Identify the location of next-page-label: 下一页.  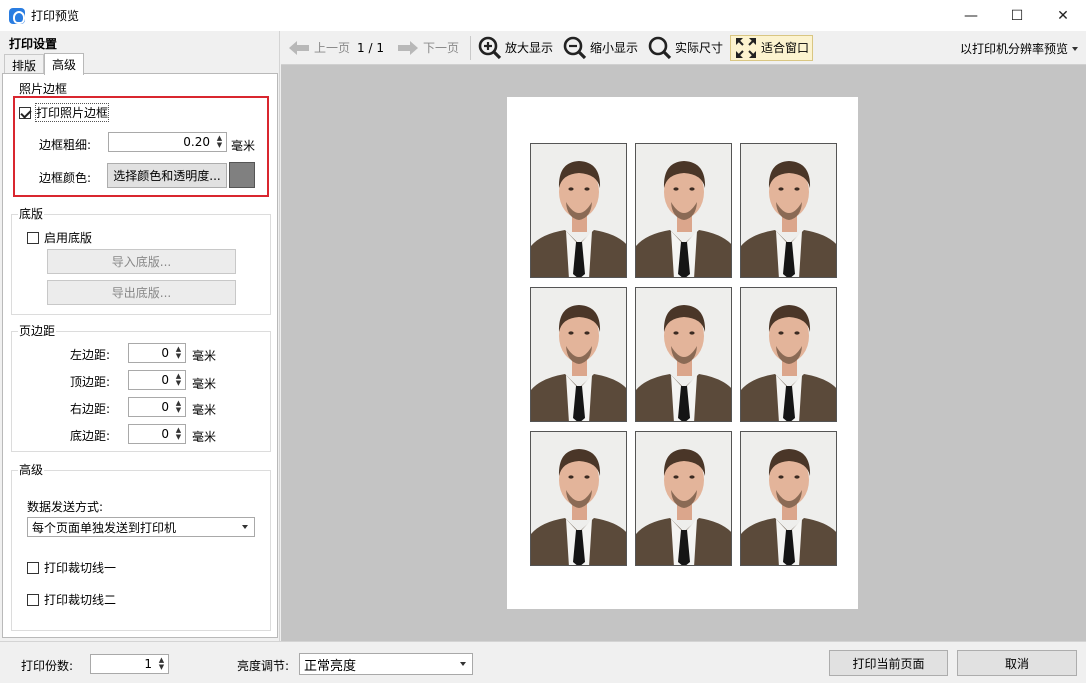
(440, 48).